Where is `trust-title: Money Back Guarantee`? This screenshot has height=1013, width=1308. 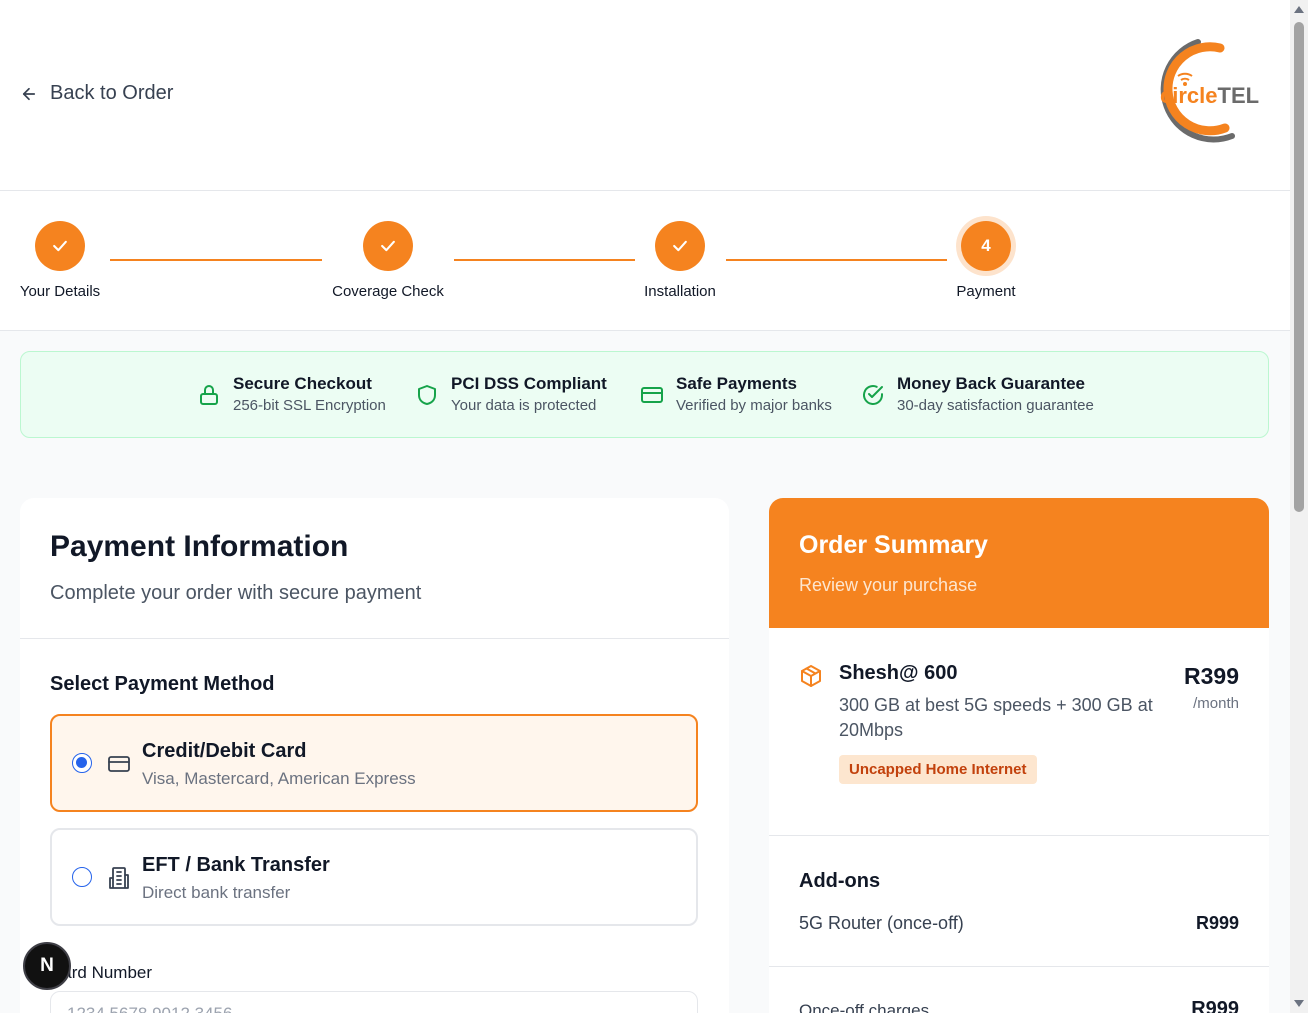 trust-title: Money Back Guarantee is located at coordinates (991, 383).